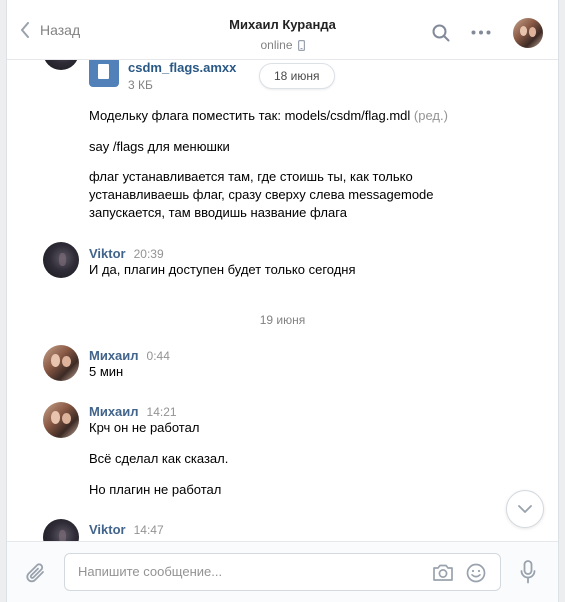 The width and height of the screenshot is (565, 602). What do you see at coordinates (155, 489) in the screenshot?
I see `message-text: Но плагин не работал` at bounding box center [155, 489].